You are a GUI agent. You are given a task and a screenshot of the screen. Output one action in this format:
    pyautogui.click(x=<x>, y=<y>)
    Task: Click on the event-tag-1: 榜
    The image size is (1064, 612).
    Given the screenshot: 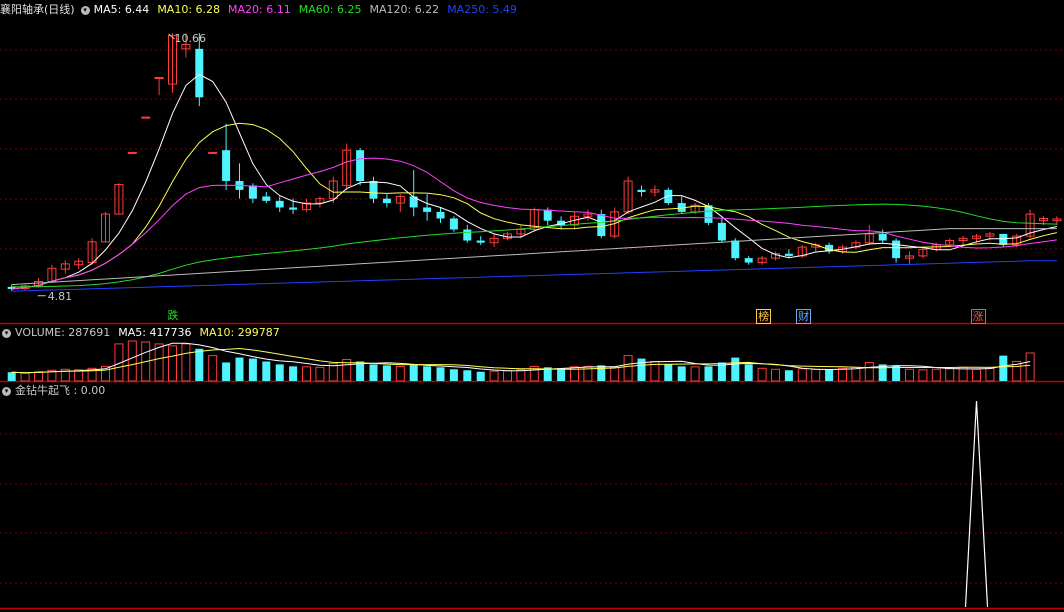 What is the action you would take?
    pyautogui.click(x=764, y=316)
    